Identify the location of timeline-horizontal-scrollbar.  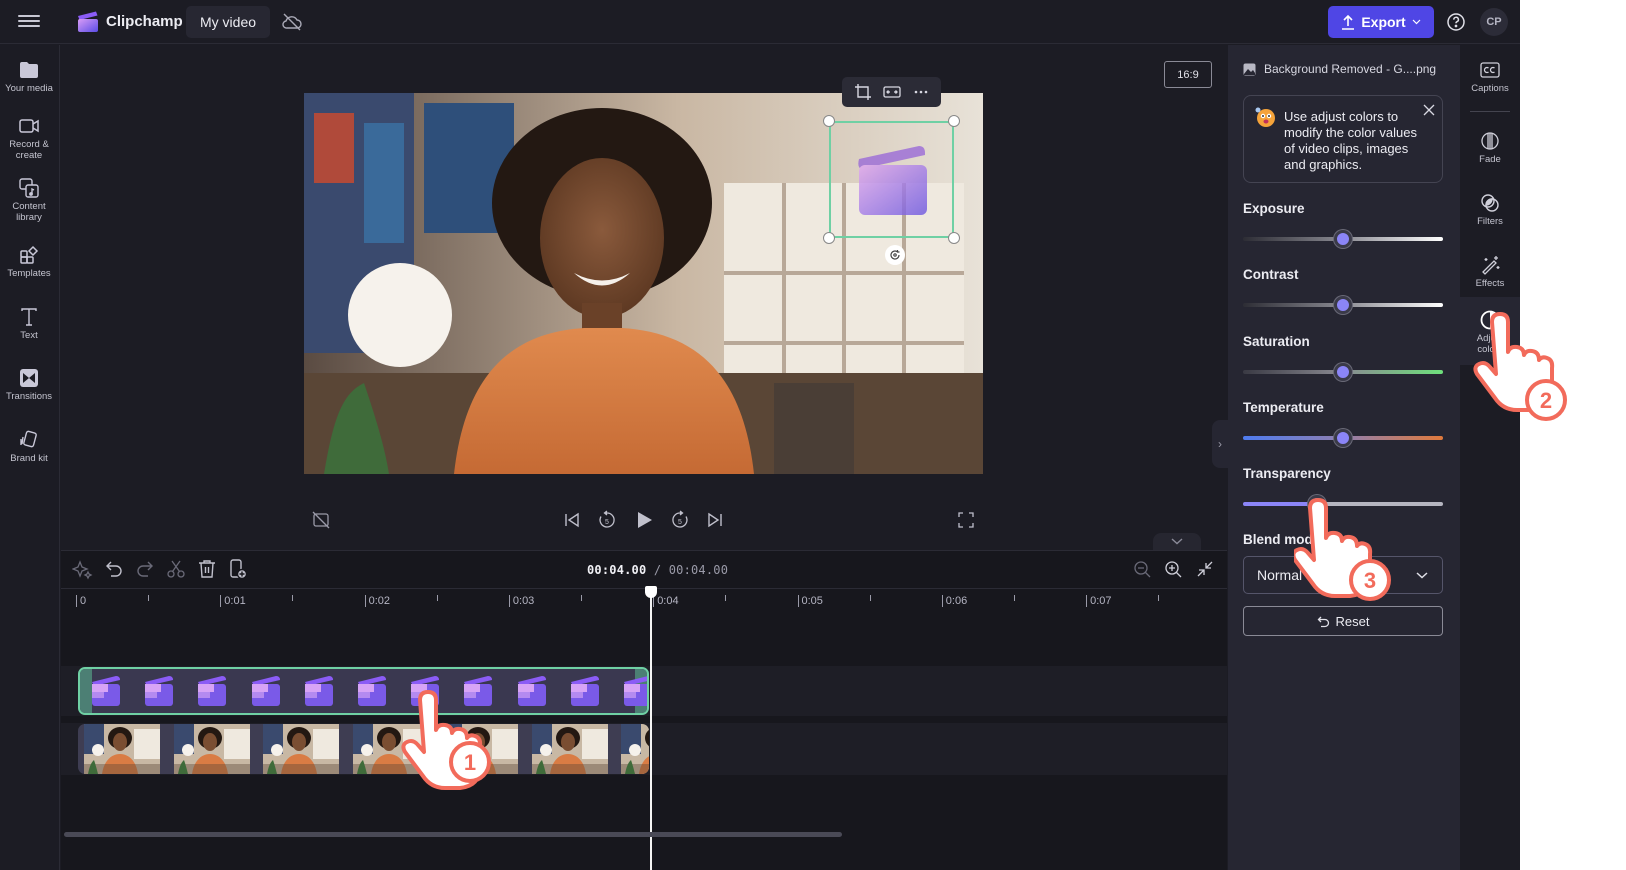
(453, 834).